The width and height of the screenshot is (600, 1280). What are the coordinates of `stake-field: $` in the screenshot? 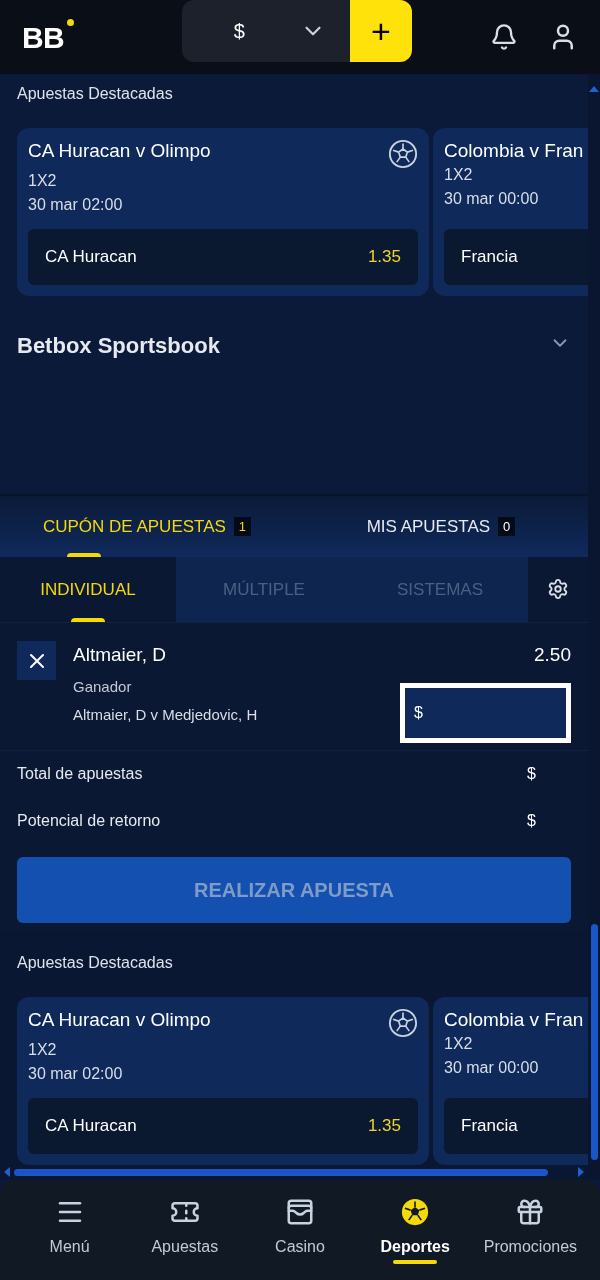 It's located at (485, 712).